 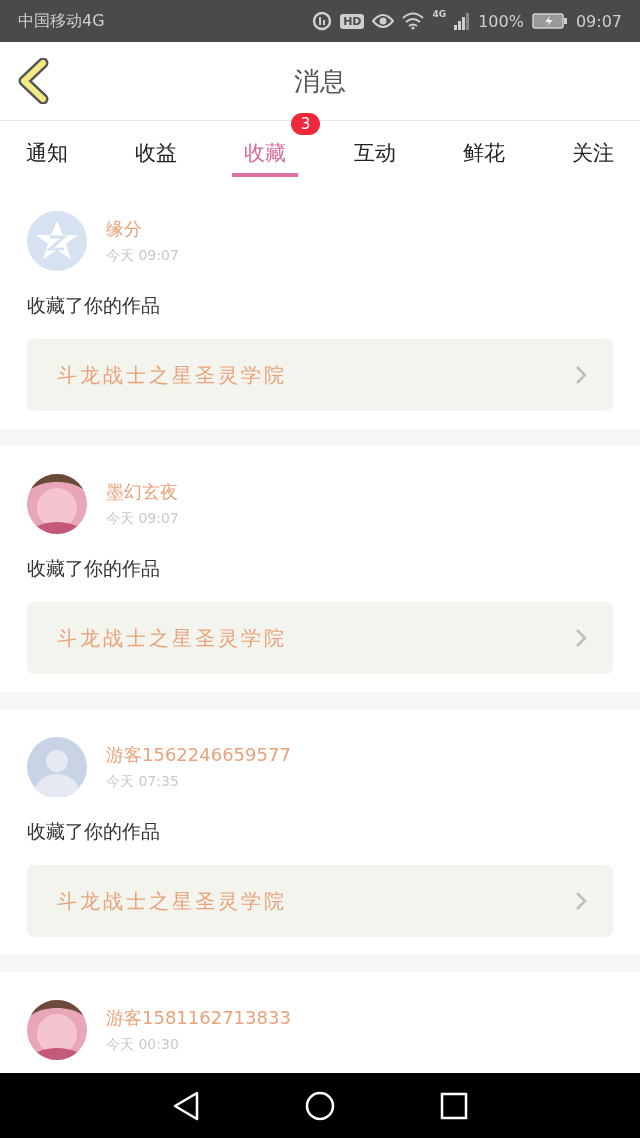 I want to click on user-name: 墨幻玄夜, so click(x=142, y=492).